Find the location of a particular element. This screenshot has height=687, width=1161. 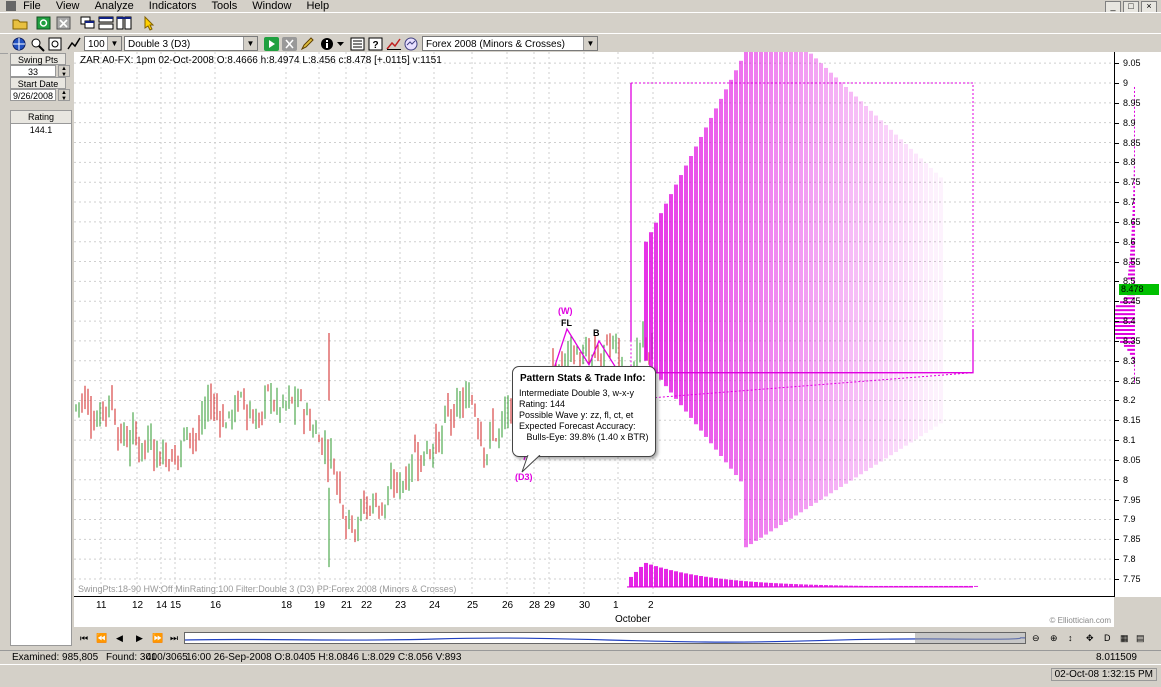

cancel-scan-icon is located at coordinates (290, 44).